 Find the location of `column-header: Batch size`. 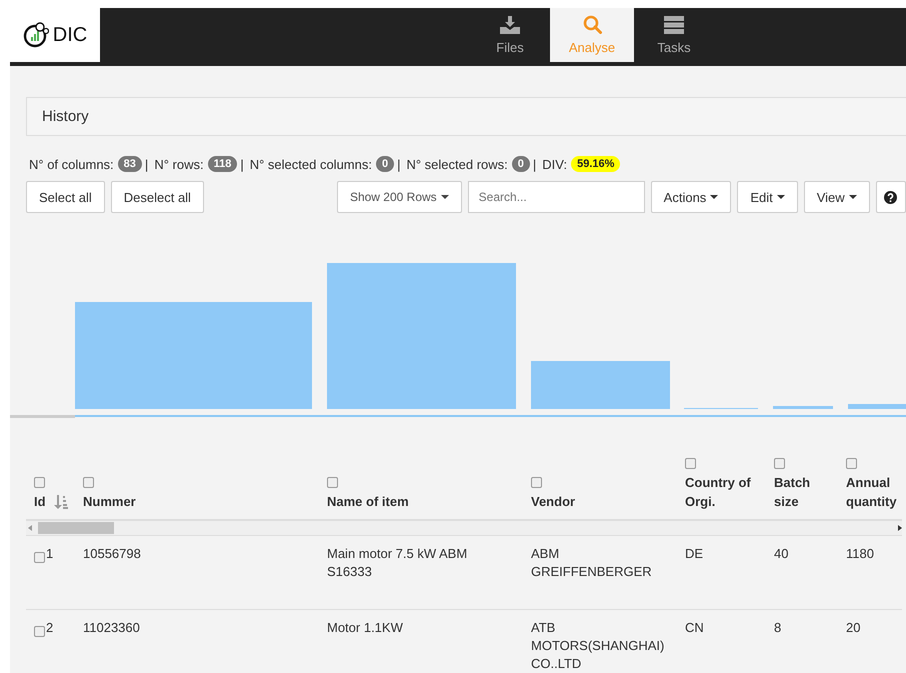

column-header: Batch size is located at coordinates (802, 492).